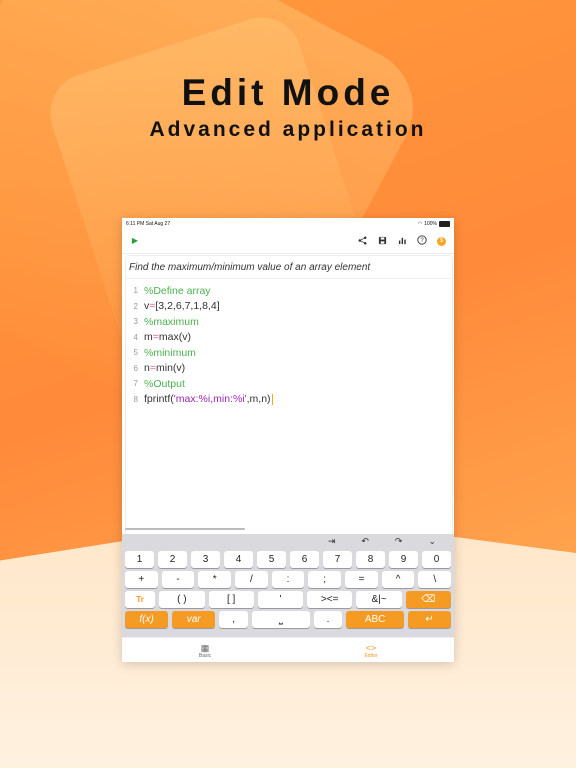  What do you see at coordinates (402, 241) in the screenshot?
I see `chart-icon` at bounding box center [402, 241].